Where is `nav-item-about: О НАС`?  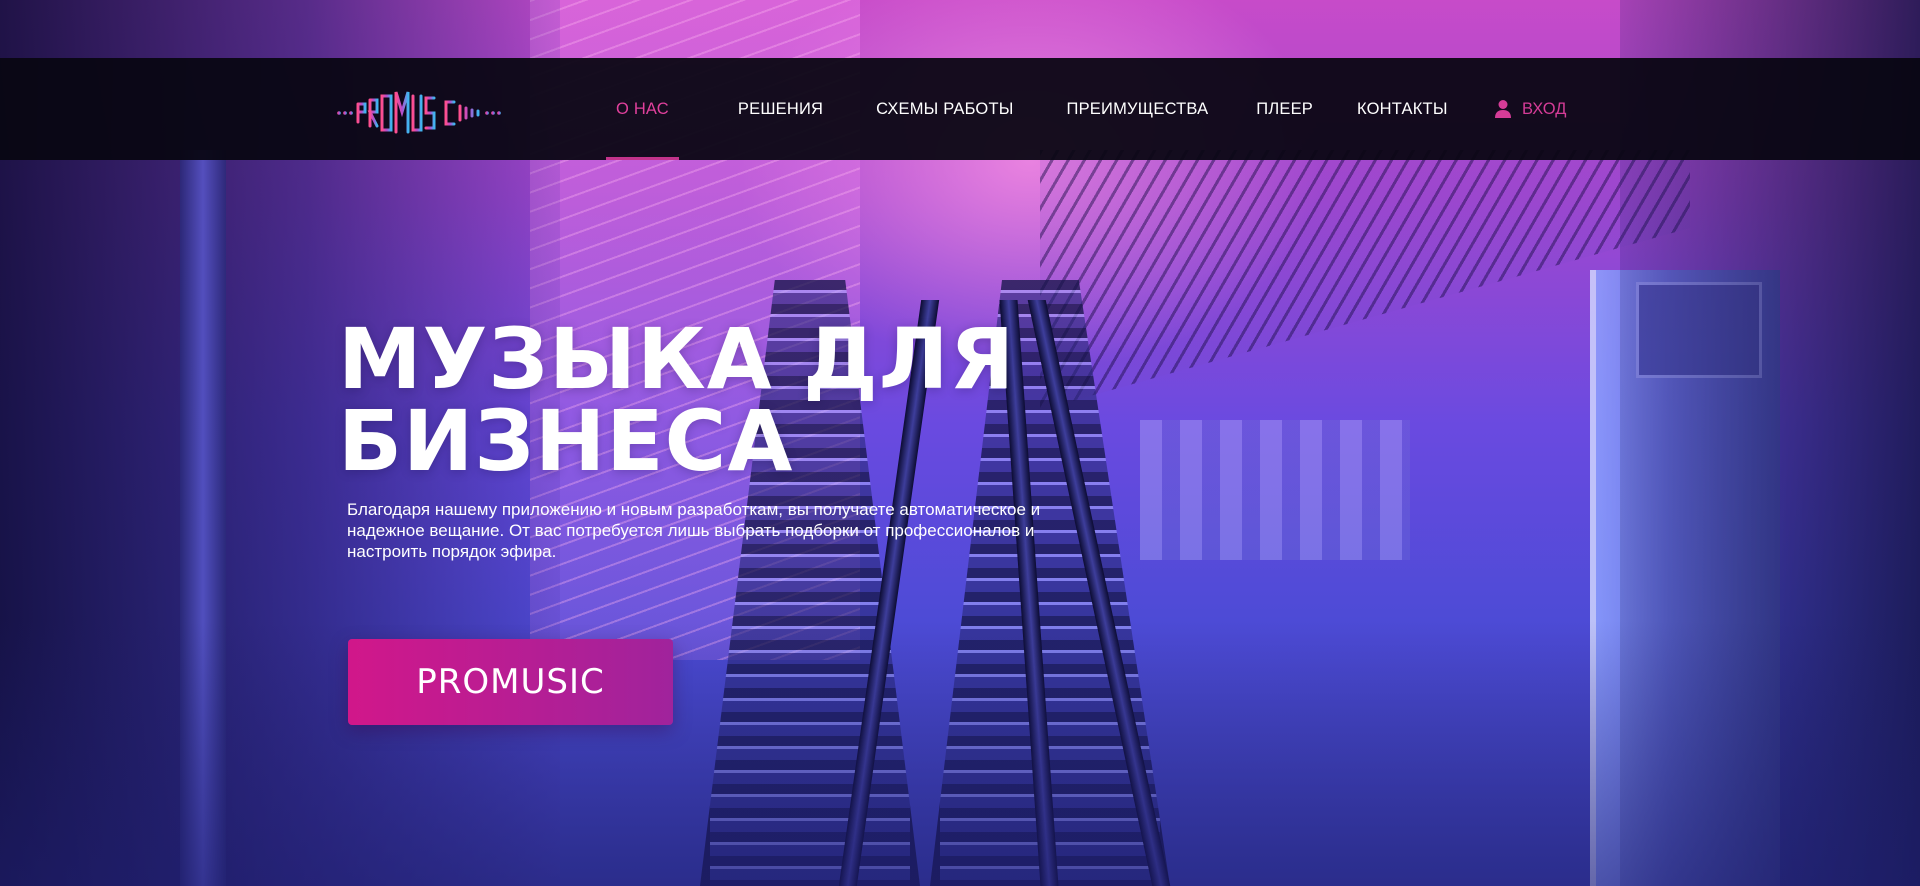 nav-item-about: О НАС is located at coordinates (642, 129).